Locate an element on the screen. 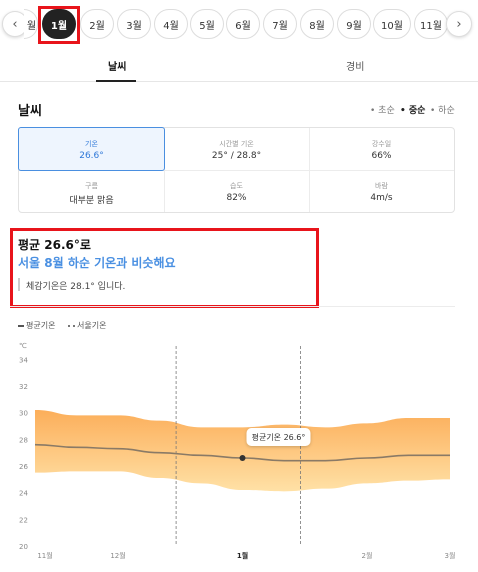 Image resolution: width=478 pixels, height=572 pixels. chevron-right-icon: › is located at coordinates (459, 24).